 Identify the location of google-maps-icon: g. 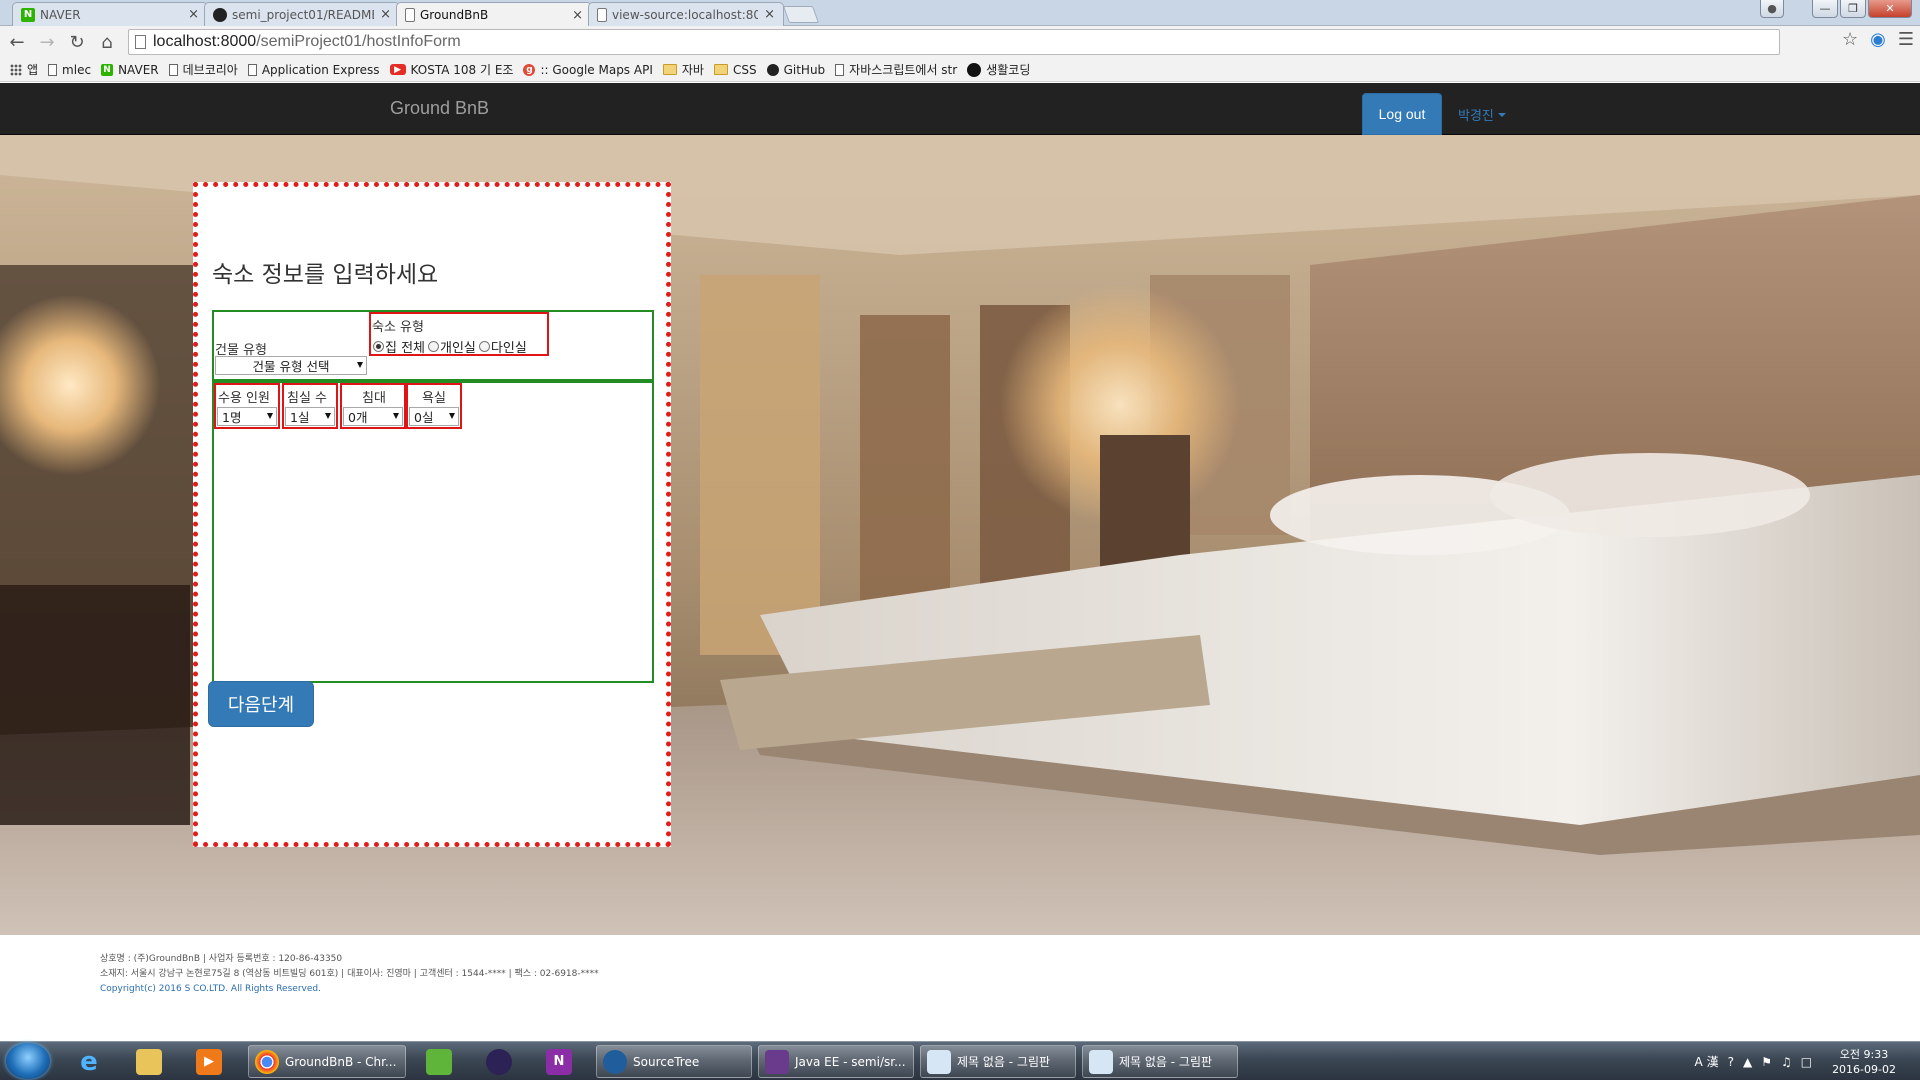
(529, 69).